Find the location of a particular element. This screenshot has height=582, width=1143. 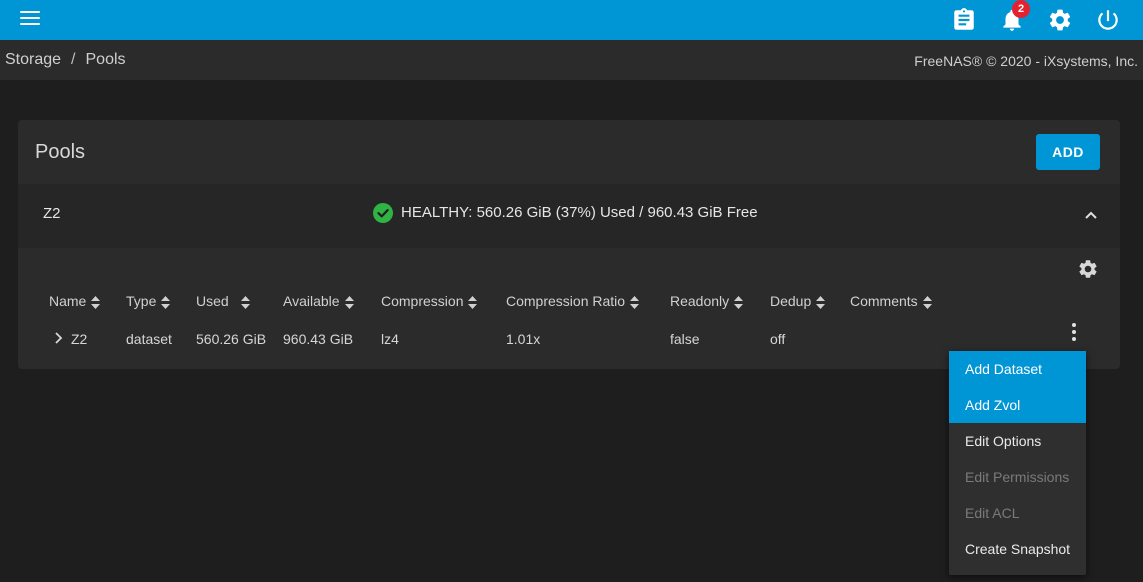

chevron-right-icon is located at coordinates (59, 338).